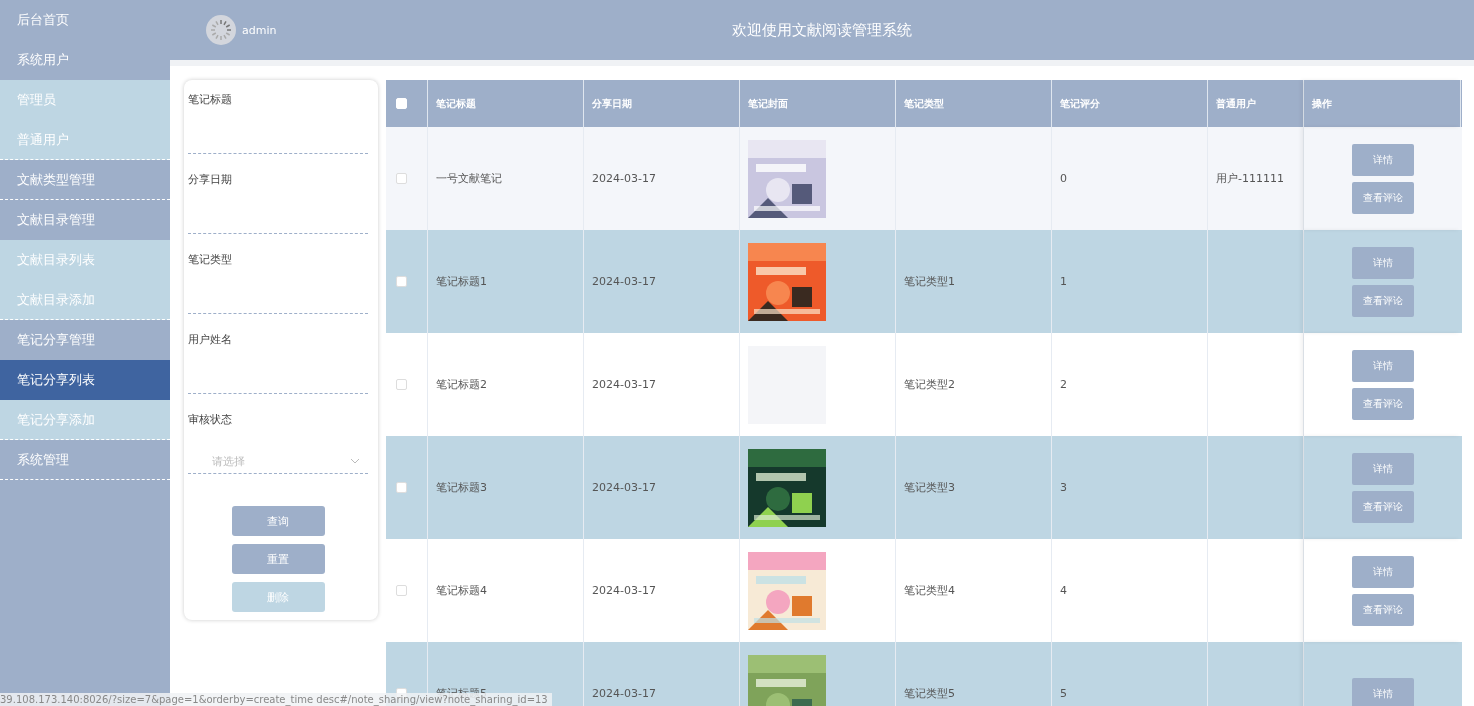 Image resolution: width=1474 pixels, height=706 pixels. What do you see at coordinates (278, 521) in the screenshot?
I see `filter-button: 查询` at bounding box center [278, 521].